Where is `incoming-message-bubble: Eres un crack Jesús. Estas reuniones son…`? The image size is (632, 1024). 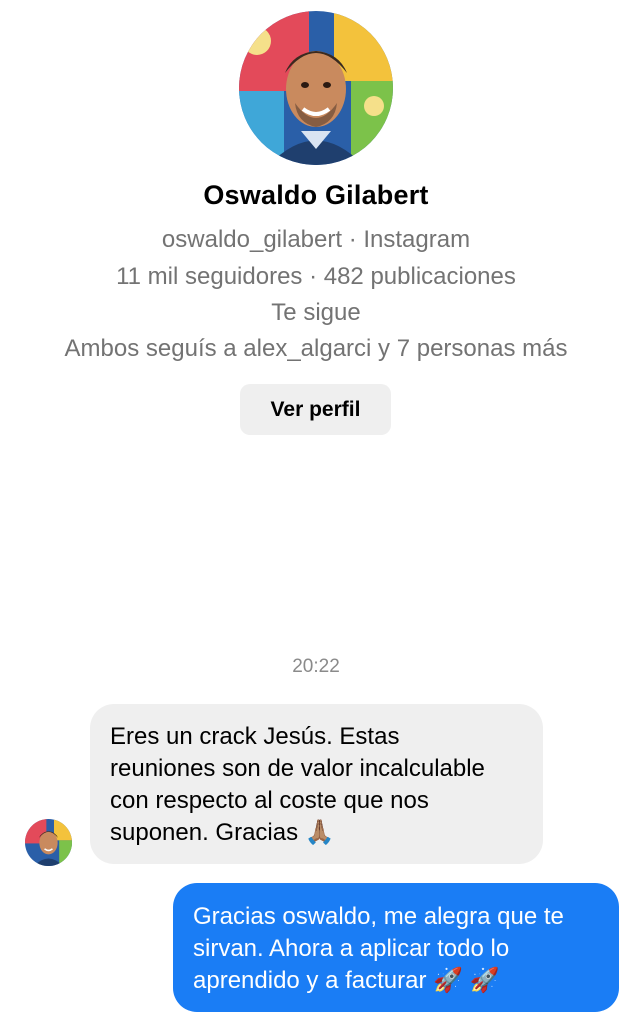 incoming-message-bubble: Eres un crack Jesús. Estas reuniones son… is located at coordinates (316, 784).